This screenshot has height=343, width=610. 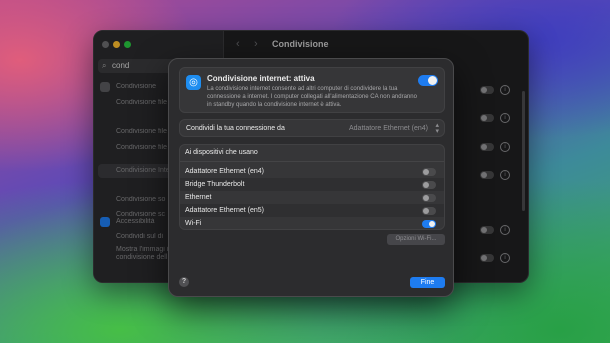 What do you see at coordinates (437, 128) in the screenshot?
I see `chevron-updown-icon: ▴ ▾` at bounding box center [437, 128].